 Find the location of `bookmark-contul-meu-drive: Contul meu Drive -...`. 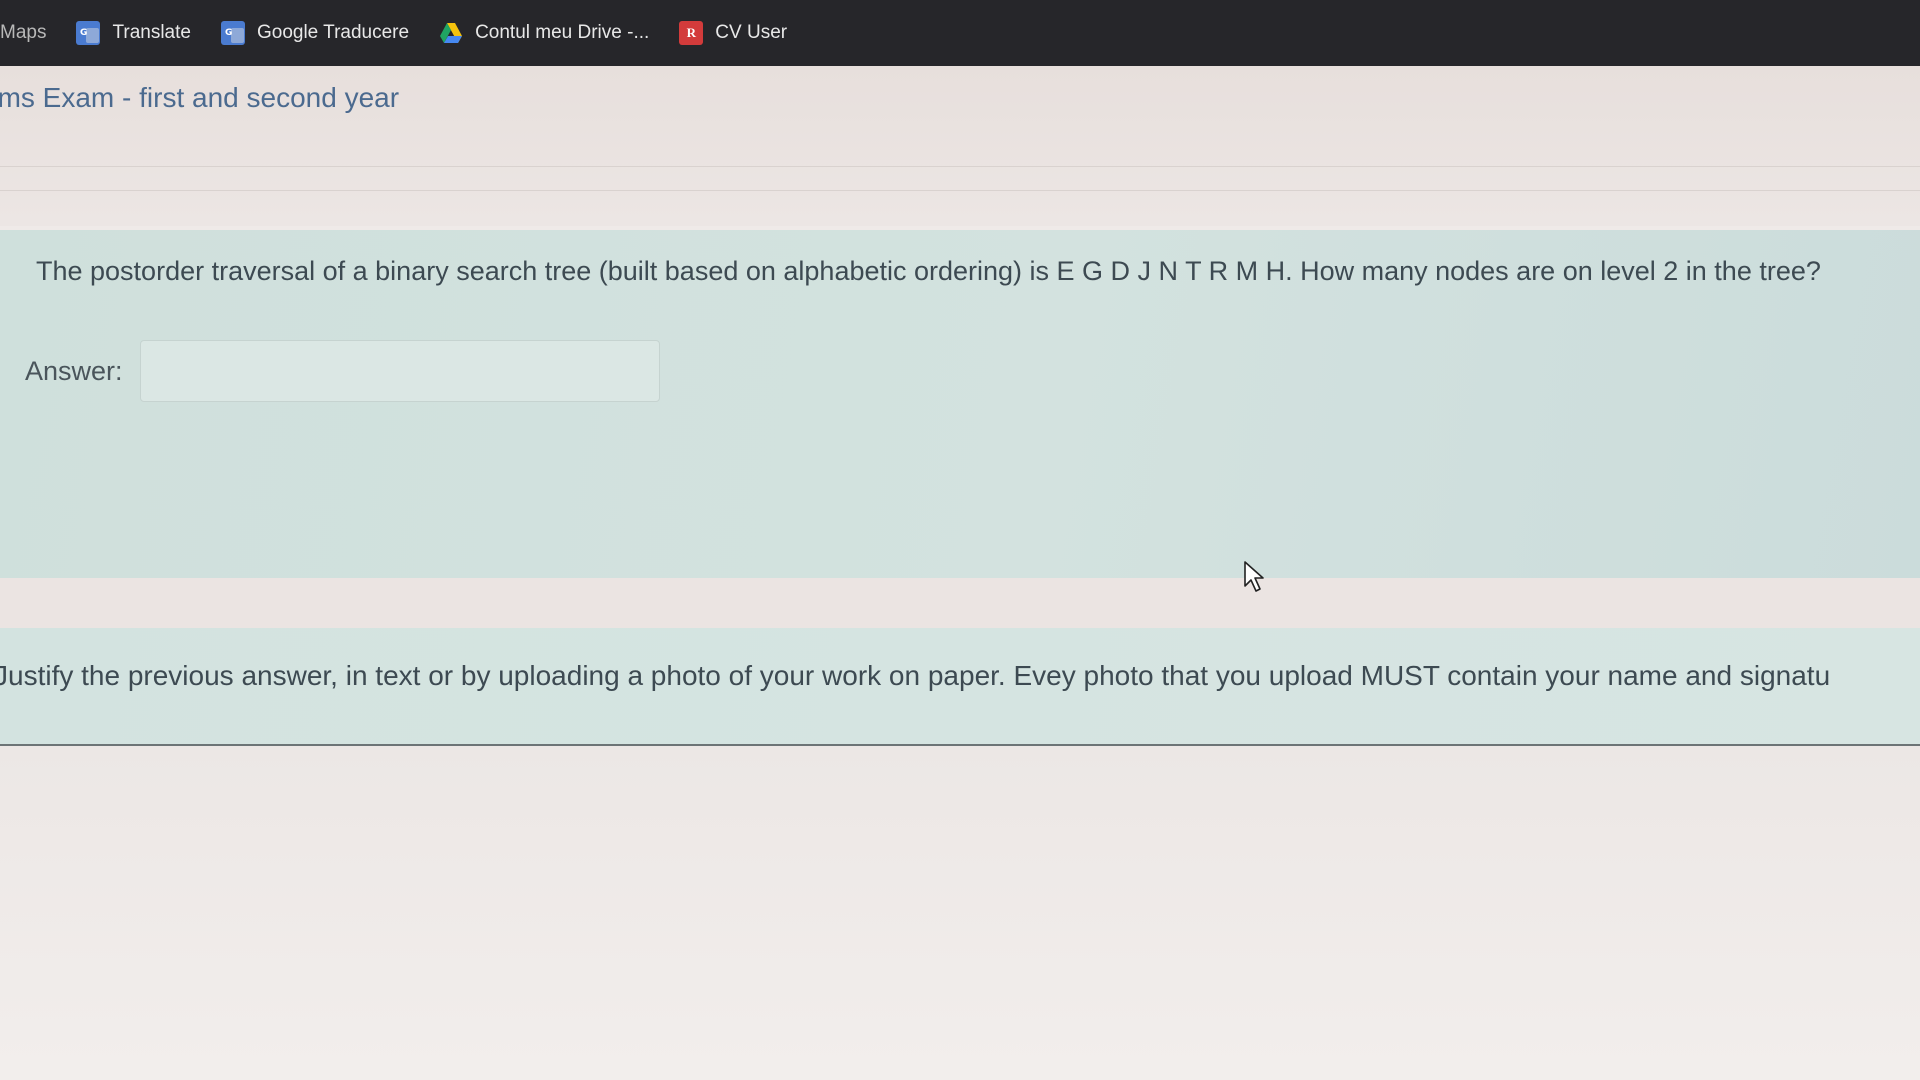

bookmark-contul-meu-drive: Contul meu Drive -... is located at coordinates (544, 33).